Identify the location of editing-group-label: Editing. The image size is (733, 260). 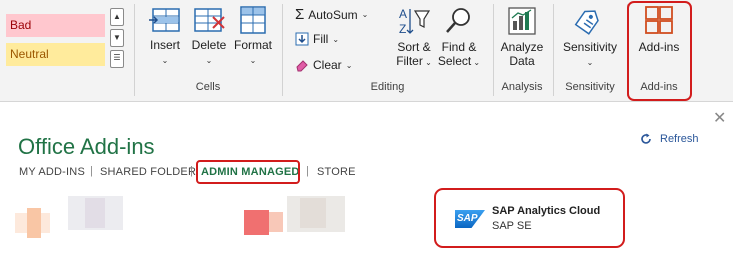
(387, 87).